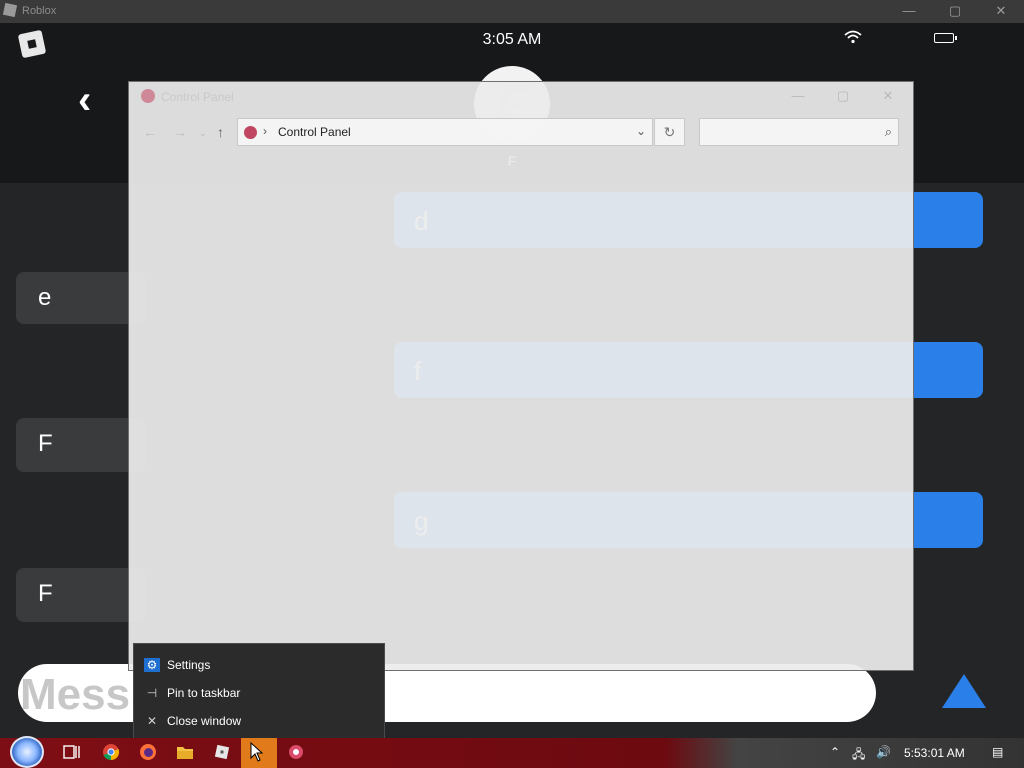 Image resolution: width=1024 pixels, height=768 pixels. Describe the element at coordinates (150, 132) in the screenshot. I see `back-arrow-icon: ←` at that location.